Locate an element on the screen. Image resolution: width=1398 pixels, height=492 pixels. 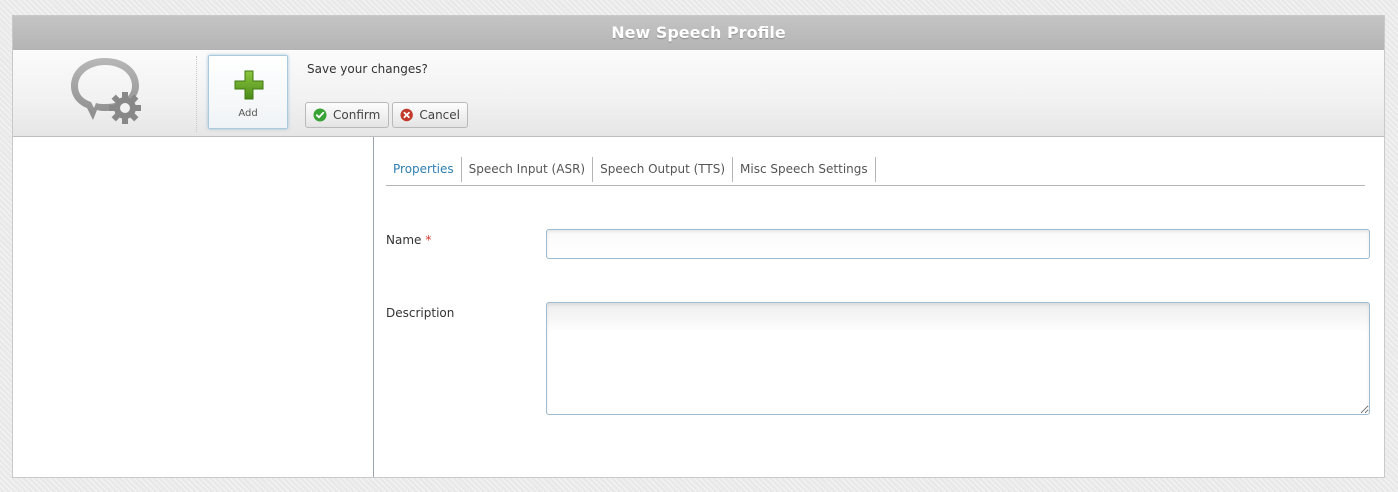
add-button: Add is located at coordinates (248, 92).